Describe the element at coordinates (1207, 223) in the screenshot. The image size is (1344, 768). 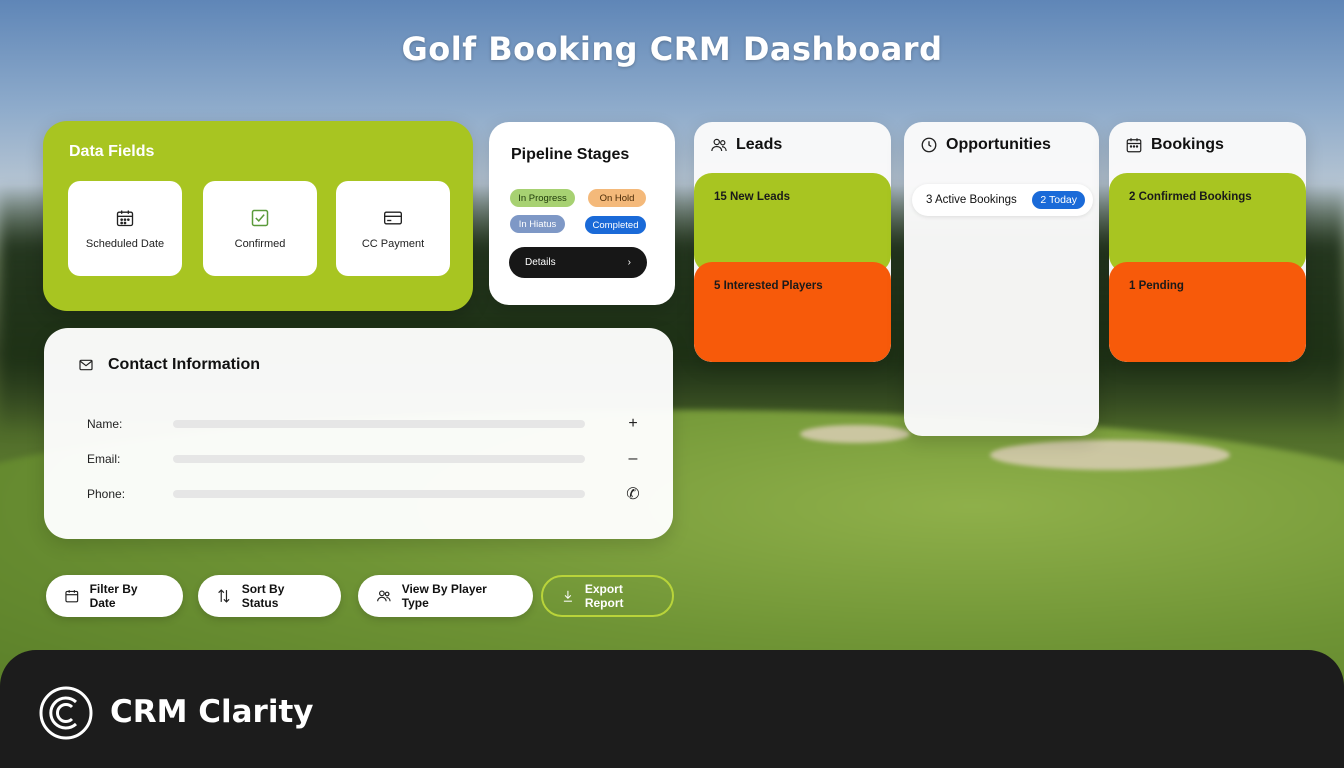
I see `booking-card-confirmed: 2 Confirmed Bookings` at that location.